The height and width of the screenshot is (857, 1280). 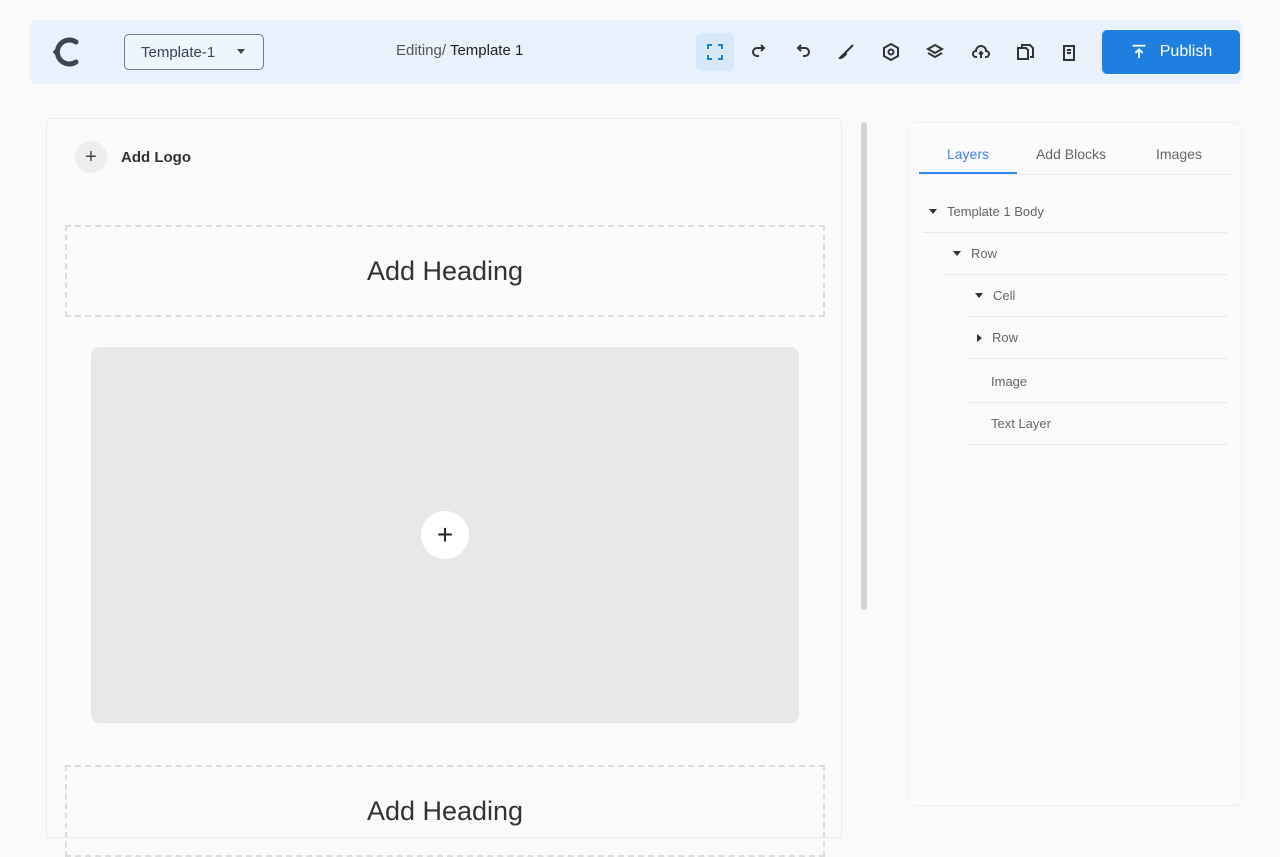 I want to click on settings-icon, so click(x=891, y=52).